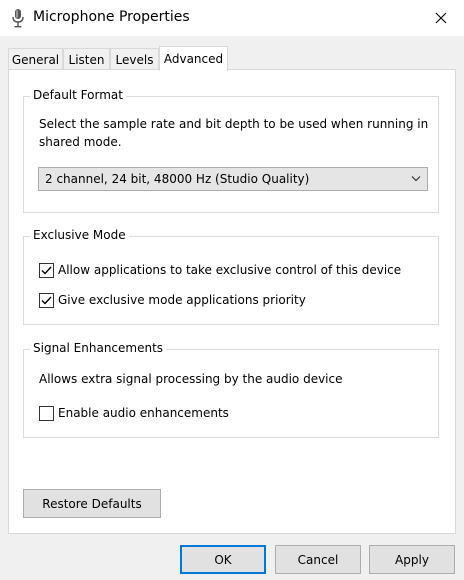 The height and width of the screenshot is (580, 464). What do you see at coordinates (111, 17) in the screenshot?
I see `window-title: Microphone Properties` at bounding box center [111, 17].